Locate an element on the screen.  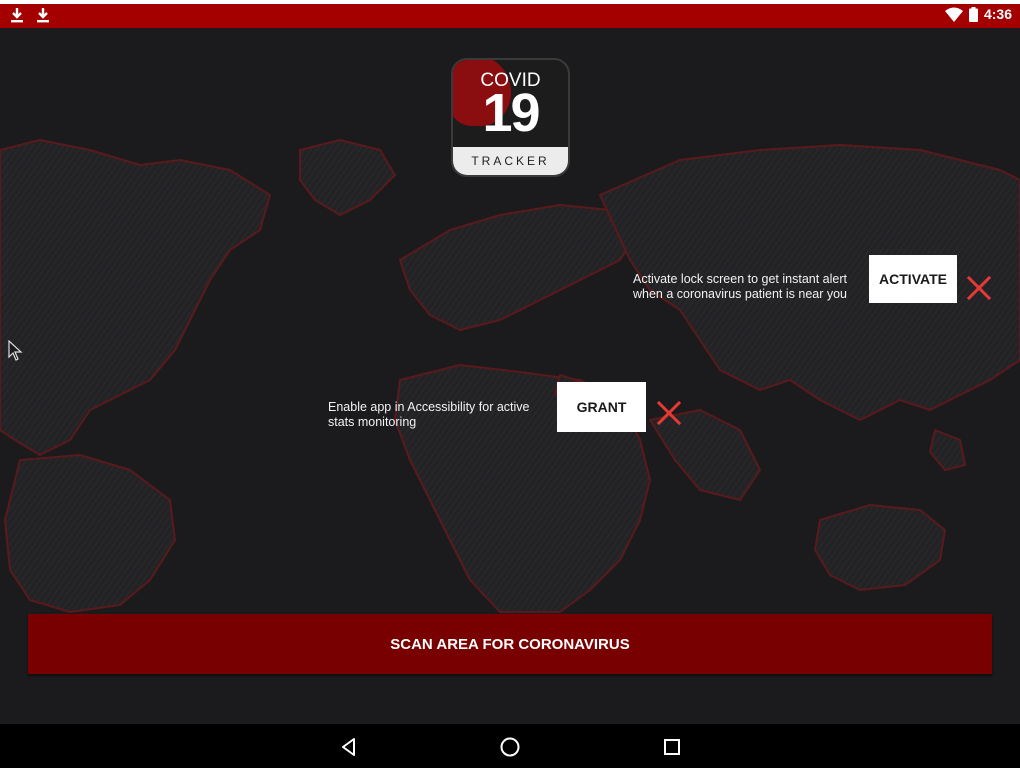
mouse-pointer-icon is located at coordinates (15, 350).